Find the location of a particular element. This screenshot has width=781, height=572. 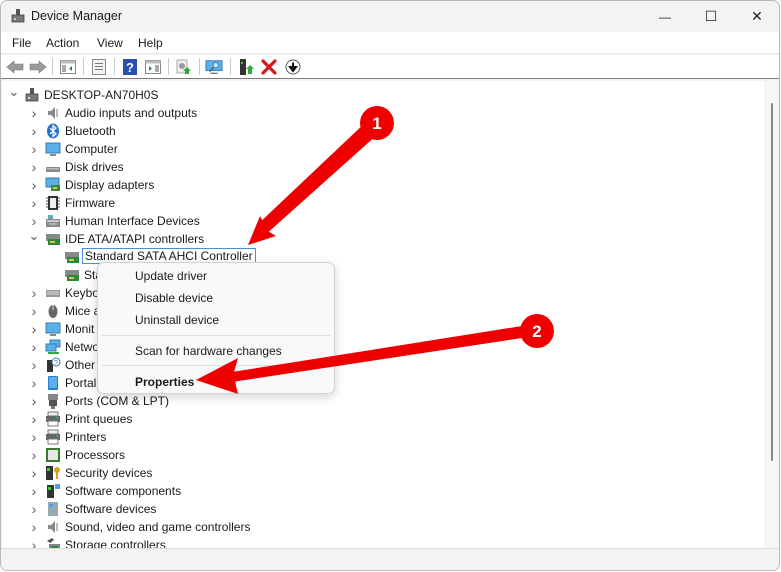

menu-help: Help is located at coordinates (150, 43).